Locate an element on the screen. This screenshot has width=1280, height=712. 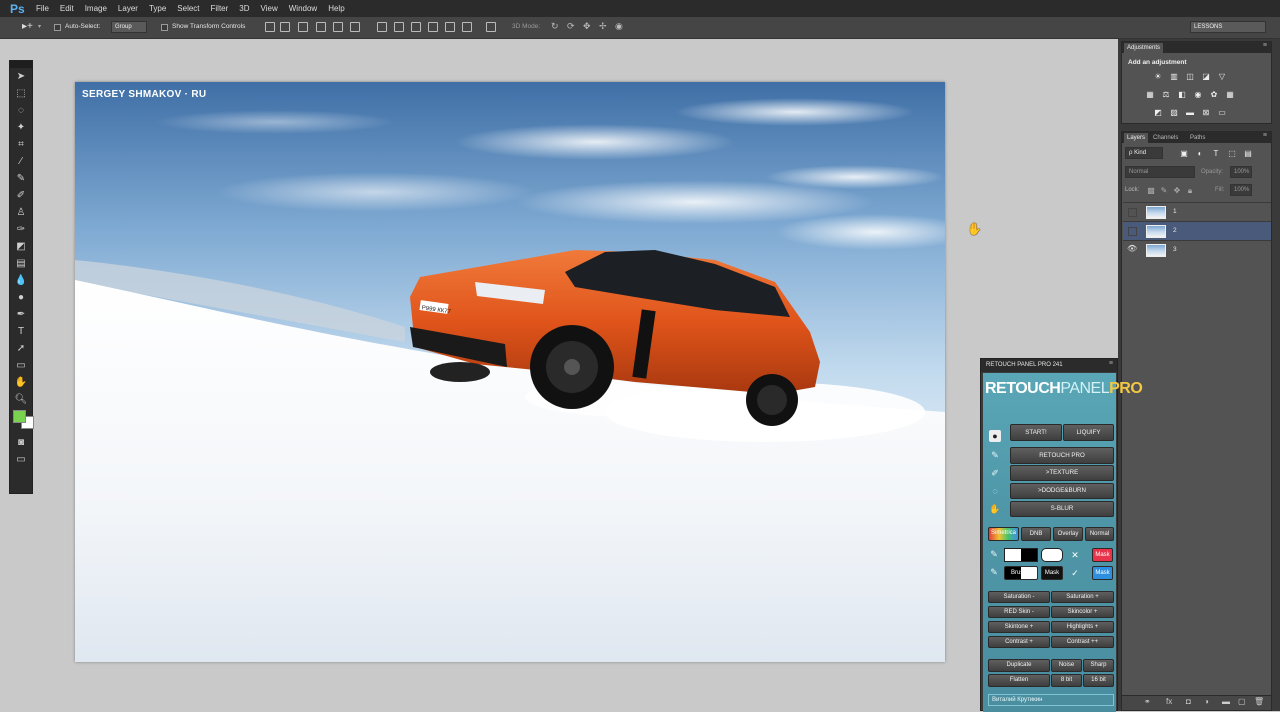
mask-blue-button: Mask is located at coordinates (1102, 573).